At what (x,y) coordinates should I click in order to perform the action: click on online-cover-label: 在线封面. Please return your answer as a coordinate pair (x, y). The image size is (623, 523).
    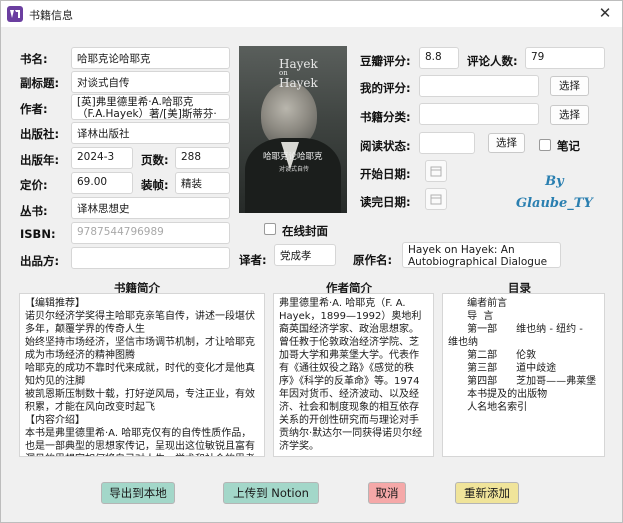
    Looking at the image, I should click on (305, 231).